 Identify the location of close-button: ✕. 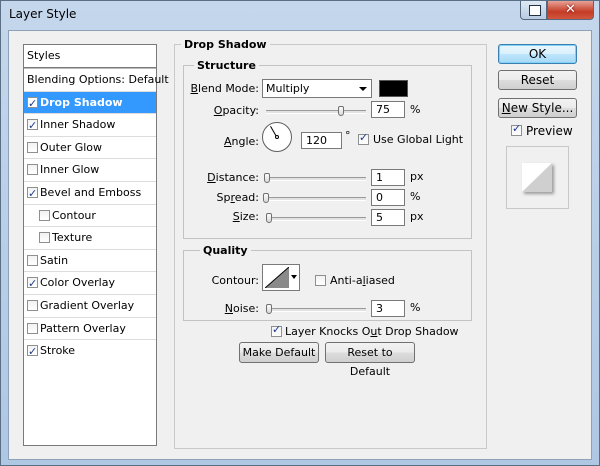
(570, 10).